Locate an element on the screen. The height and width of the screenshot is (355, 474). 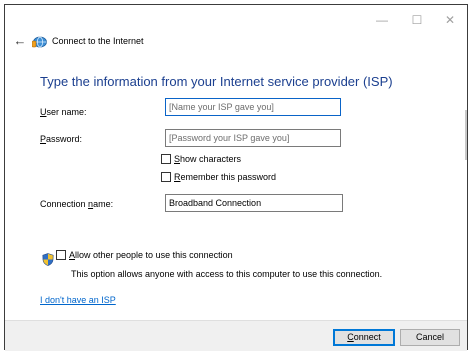
allow-others-checkbox is located at coordinates (61, 255).